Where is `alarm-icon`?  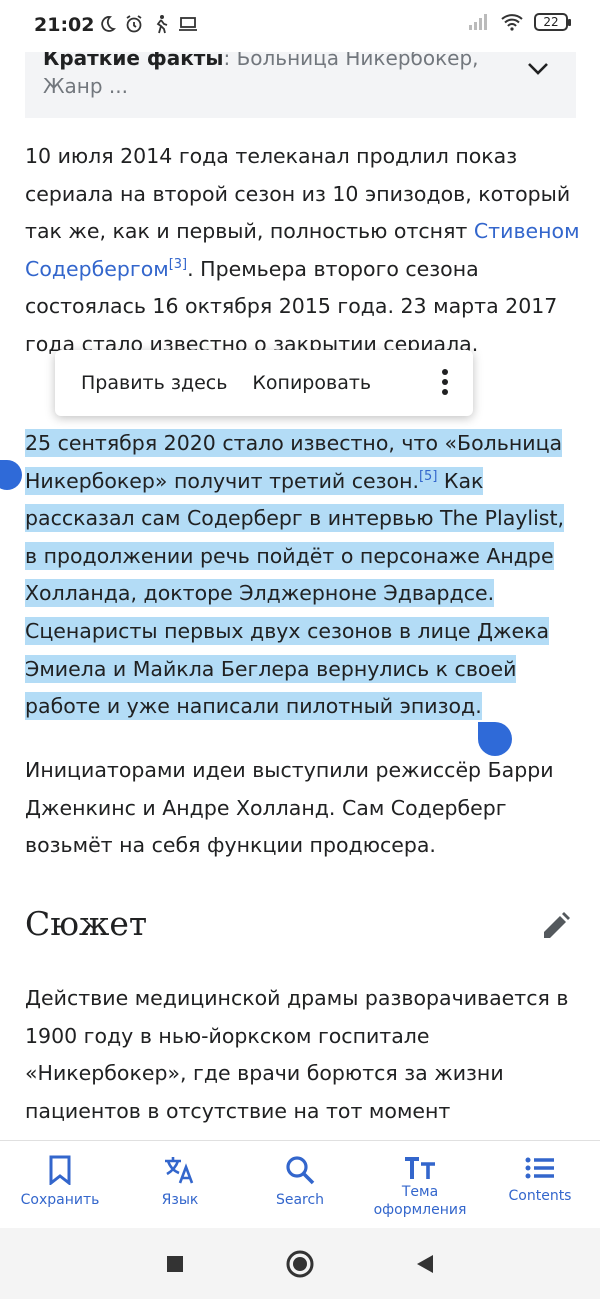
alarm-icon is located at coordinates (134, 24).